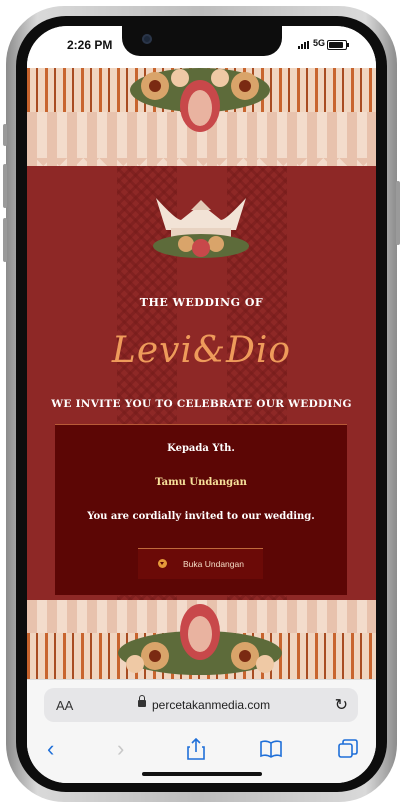  I want to click on mute-switch, so click(5, 135).